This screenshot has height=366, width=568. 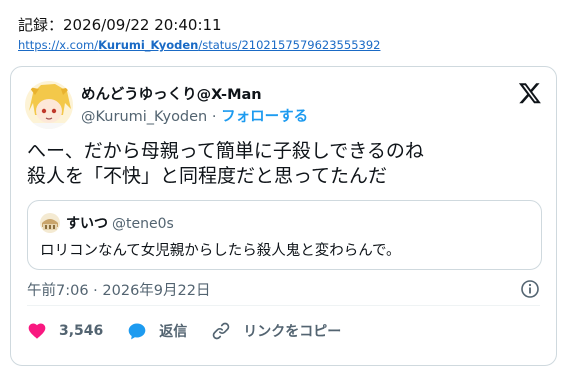 What do you see at coordinates (264, 117) in the screenshot?
I see `follow-button: フォローする` at bounding box center [264, 117].